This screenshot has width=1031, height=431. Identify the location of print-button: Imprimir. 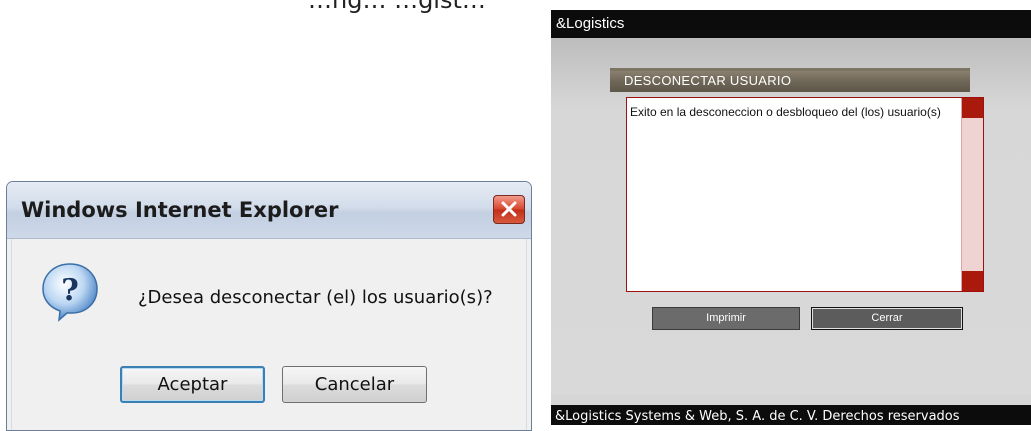
(726, 318).